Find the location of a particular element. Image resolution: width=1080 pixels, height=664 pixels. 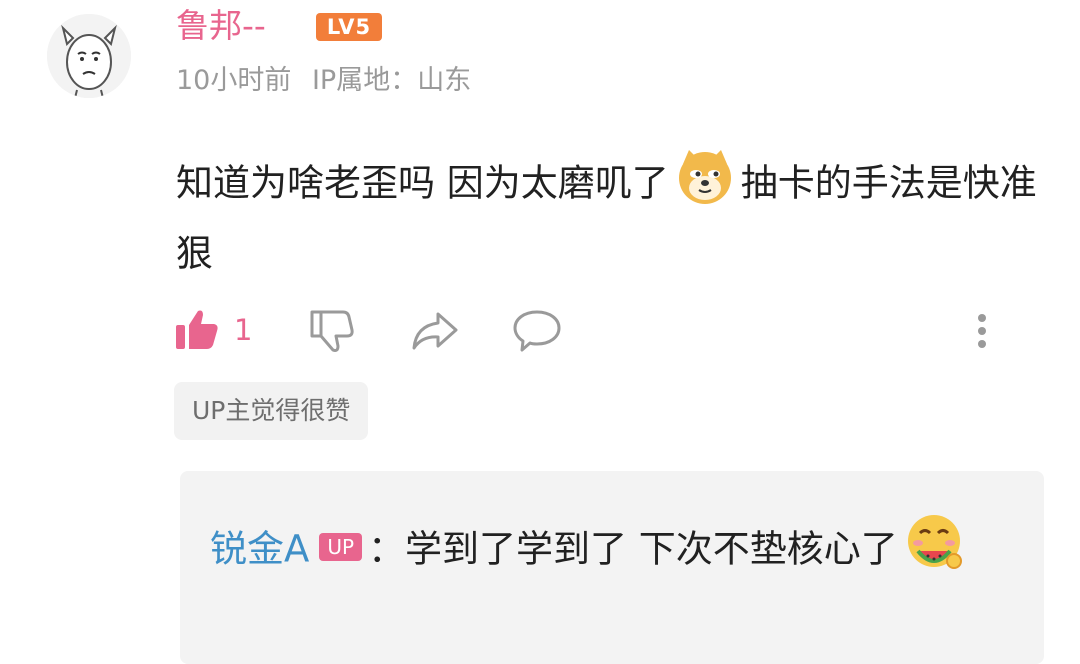

thumbs-up-icon is located at coordinates (197, 329).